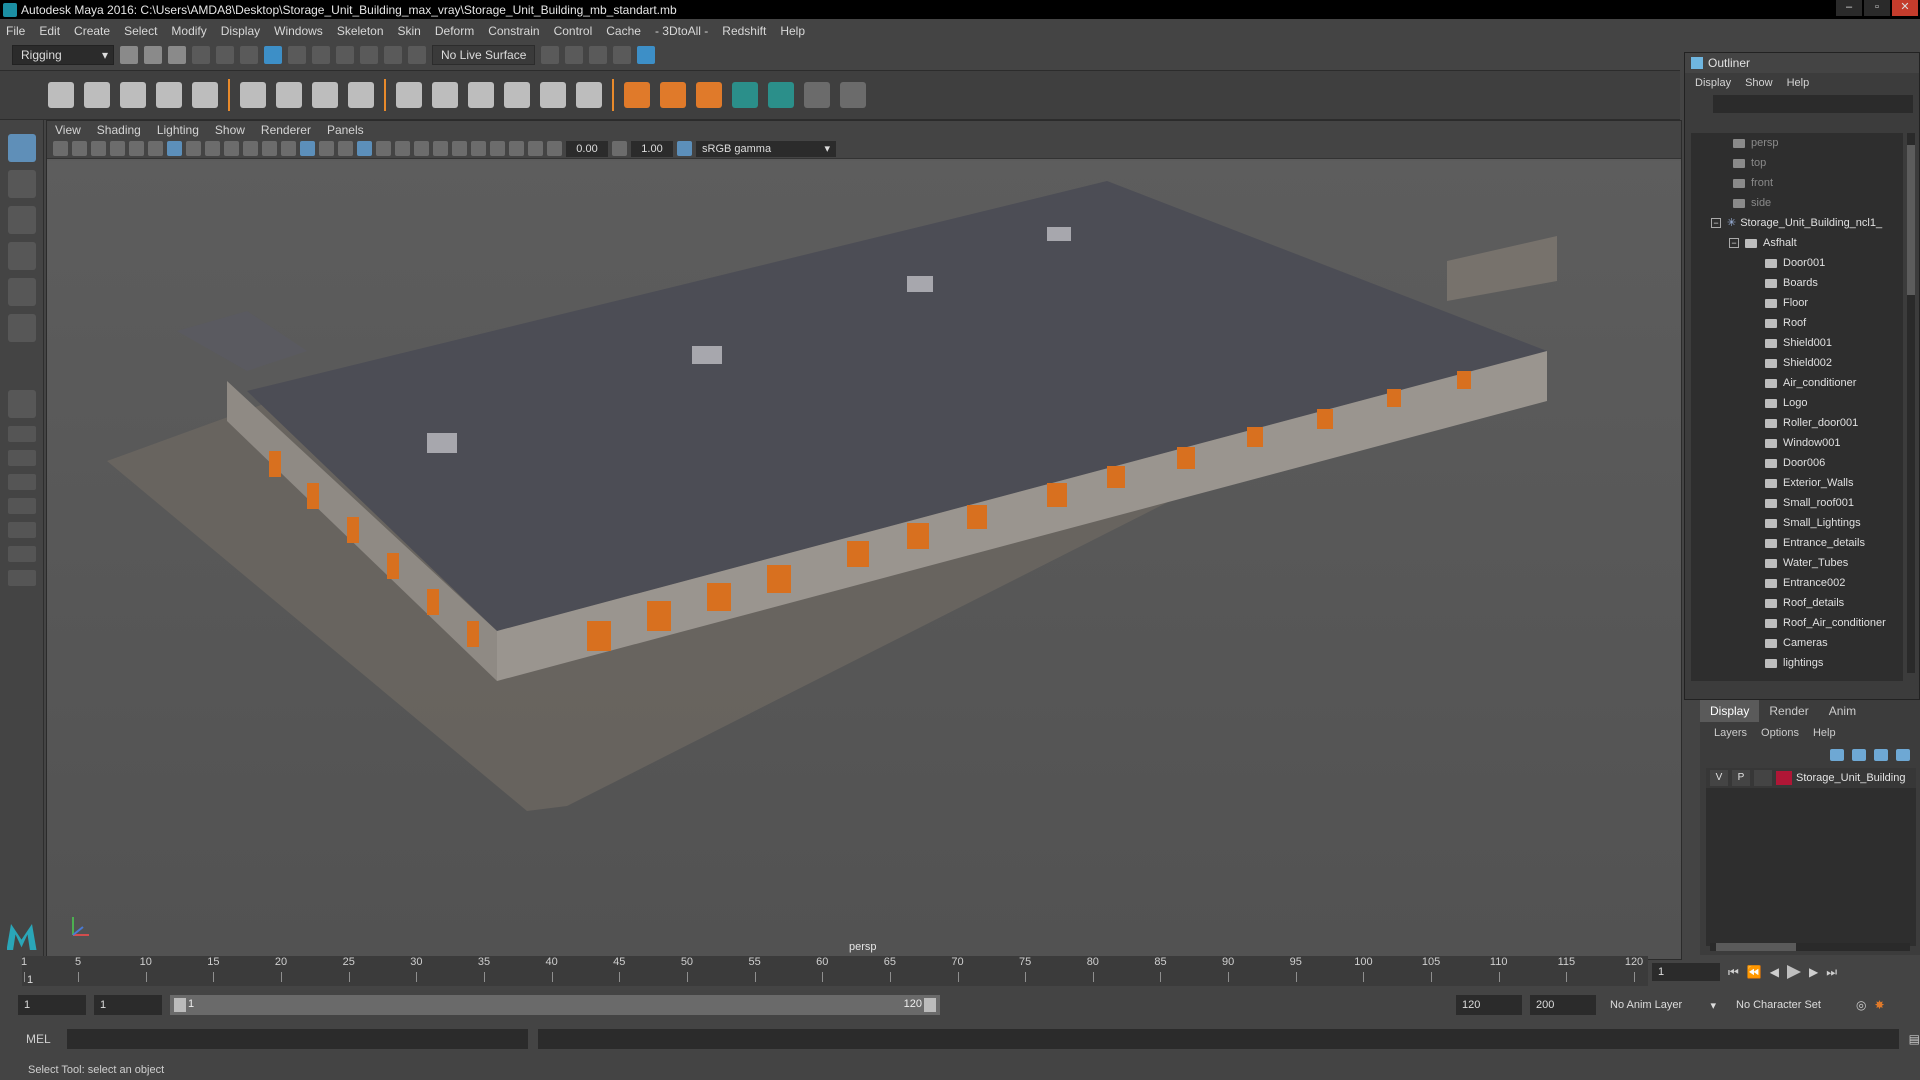  I want to click on point-constraint-icon, so click(445, 95).